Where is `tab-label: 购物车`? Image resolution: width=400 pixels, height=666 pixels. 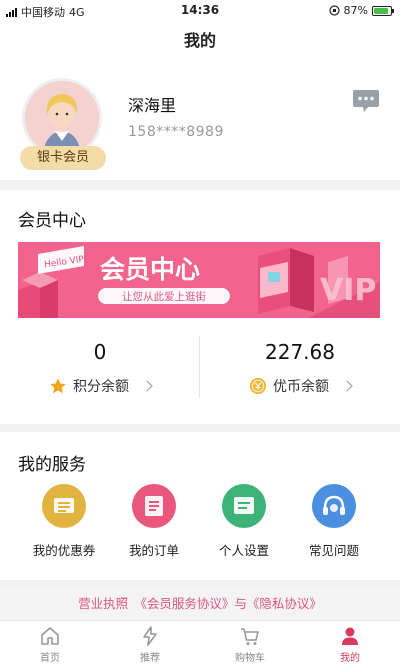
tab-label: 购物车 is located at coordinates (250, 658).